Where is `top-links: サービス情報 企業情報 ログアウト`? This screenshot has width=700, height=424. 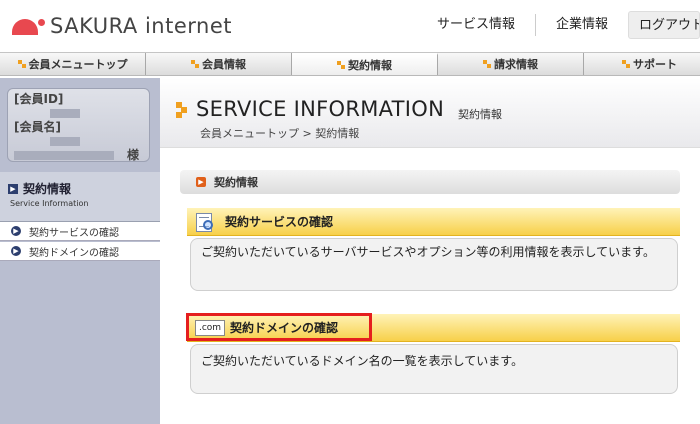 top-links: サービス情報 企業情報 ログアウト is located at coordinates (558, 25).